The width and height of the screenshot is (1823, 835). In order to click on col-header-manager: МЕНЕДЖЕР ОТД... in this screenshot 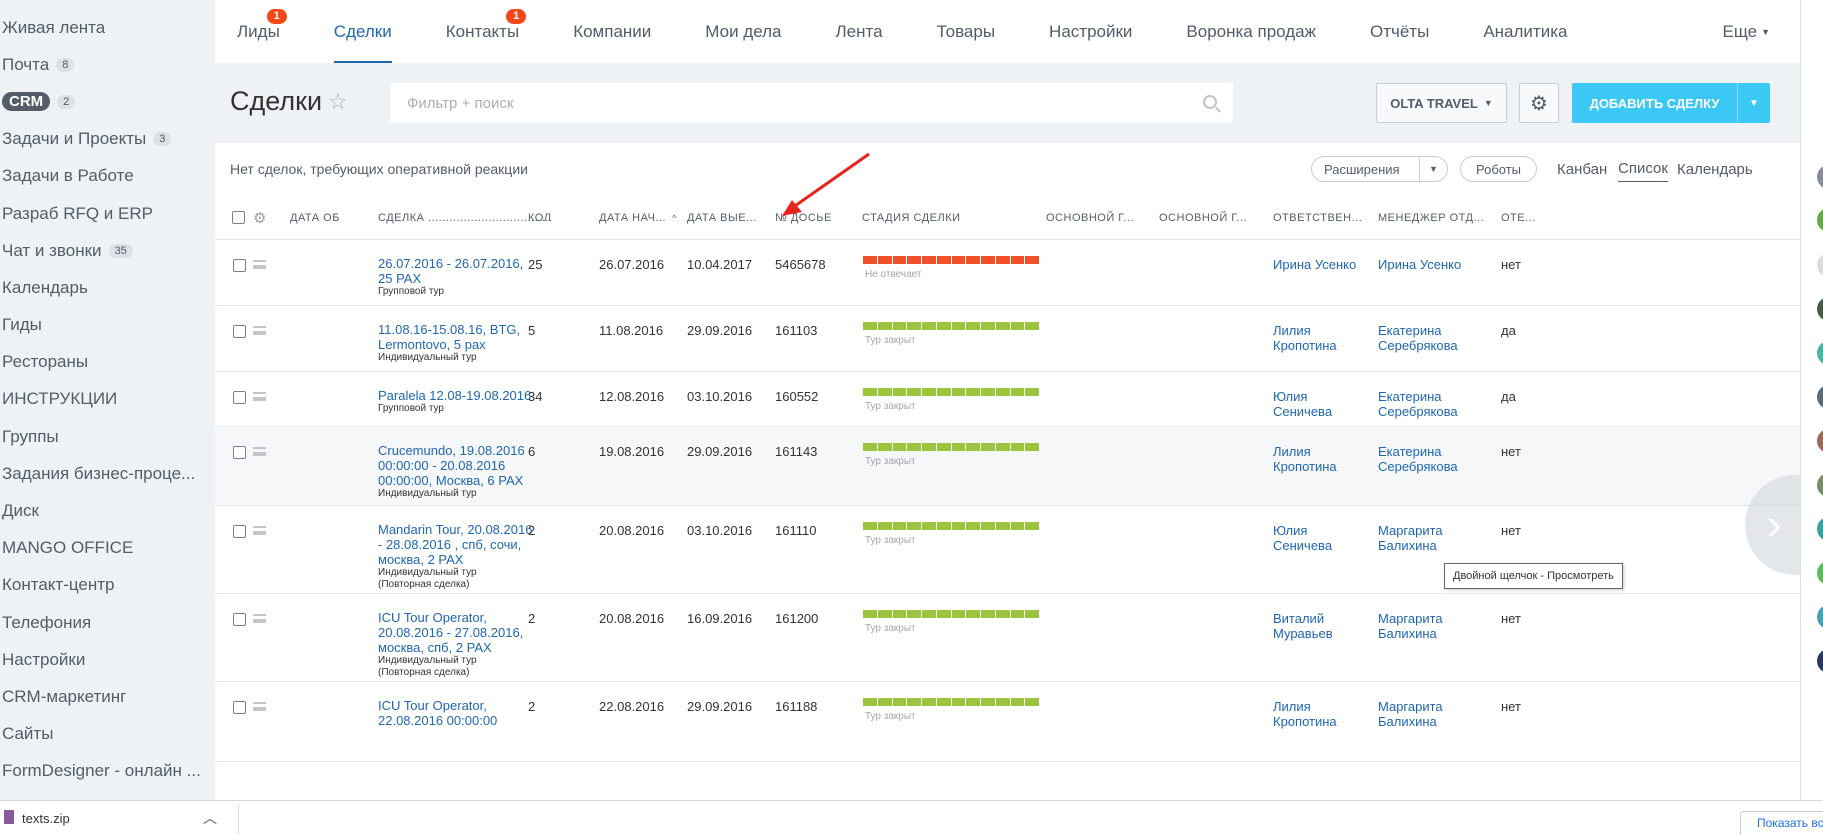, I will do `click(1431, 217)`.